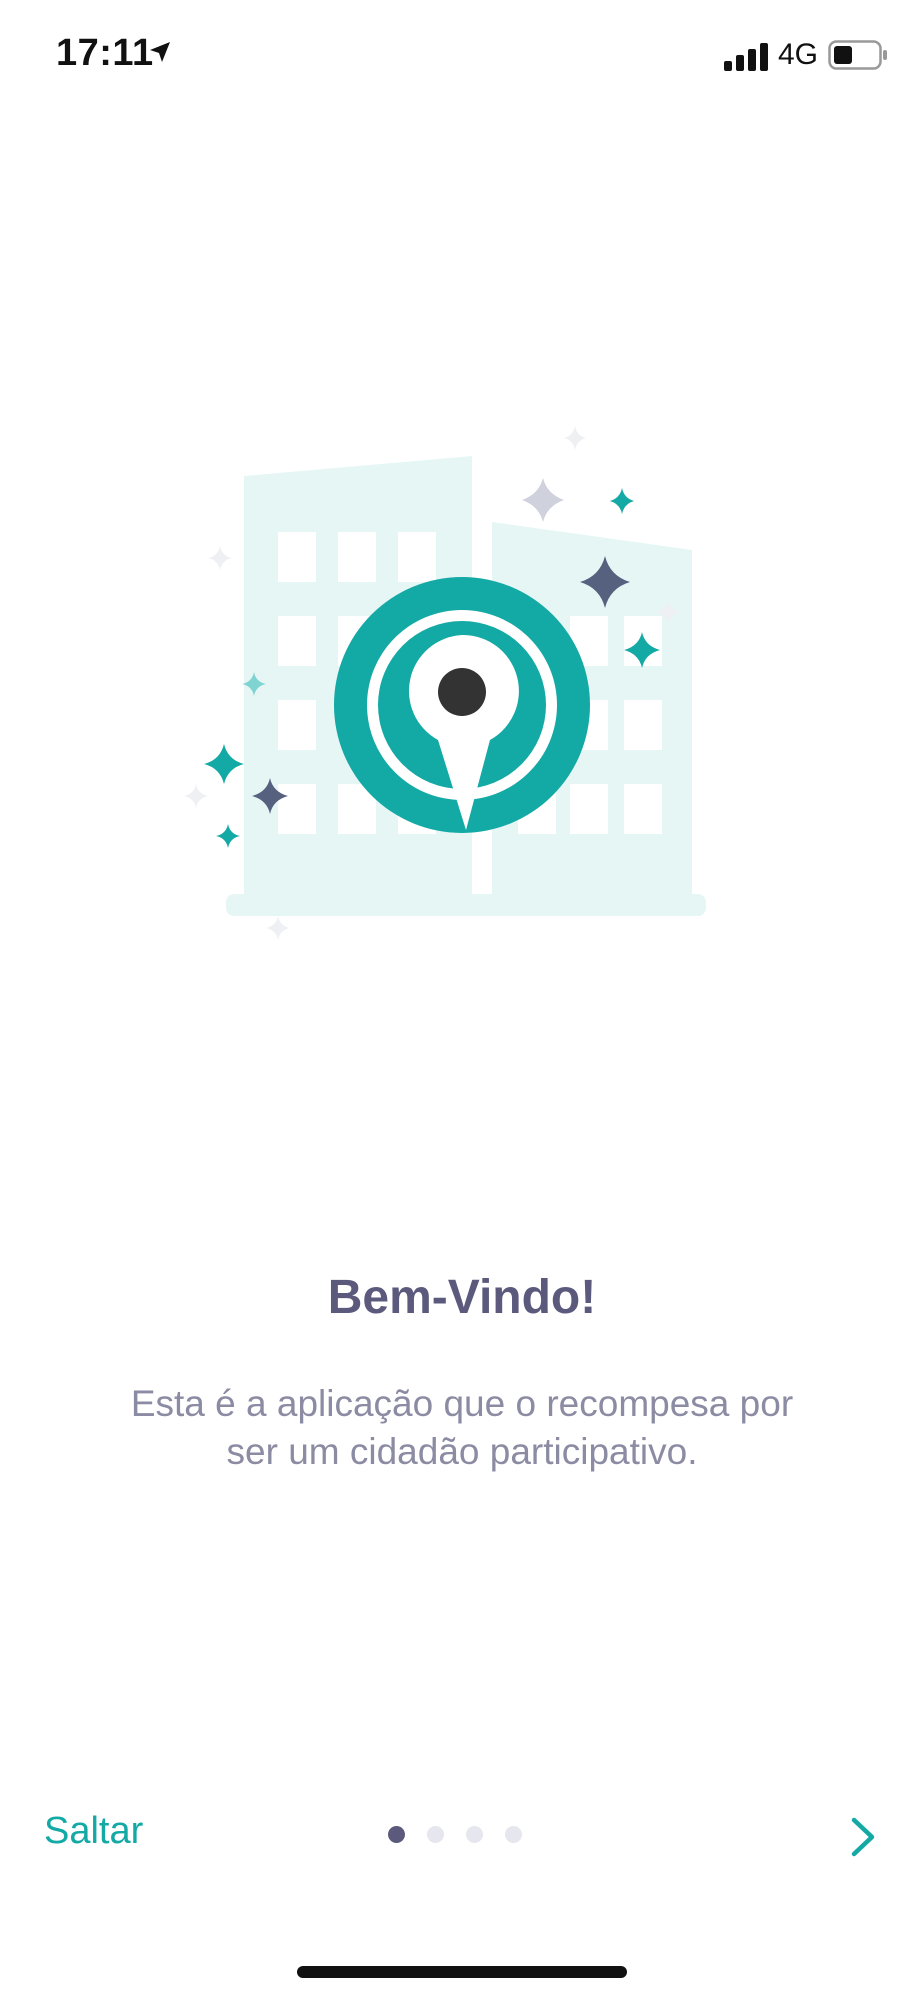 Image resolution: width=924 pixels, height=2000 pixels. What do you see at coordinates (466, 905) in the screenshot?
I see `ground` at bounding box center [466, 905].